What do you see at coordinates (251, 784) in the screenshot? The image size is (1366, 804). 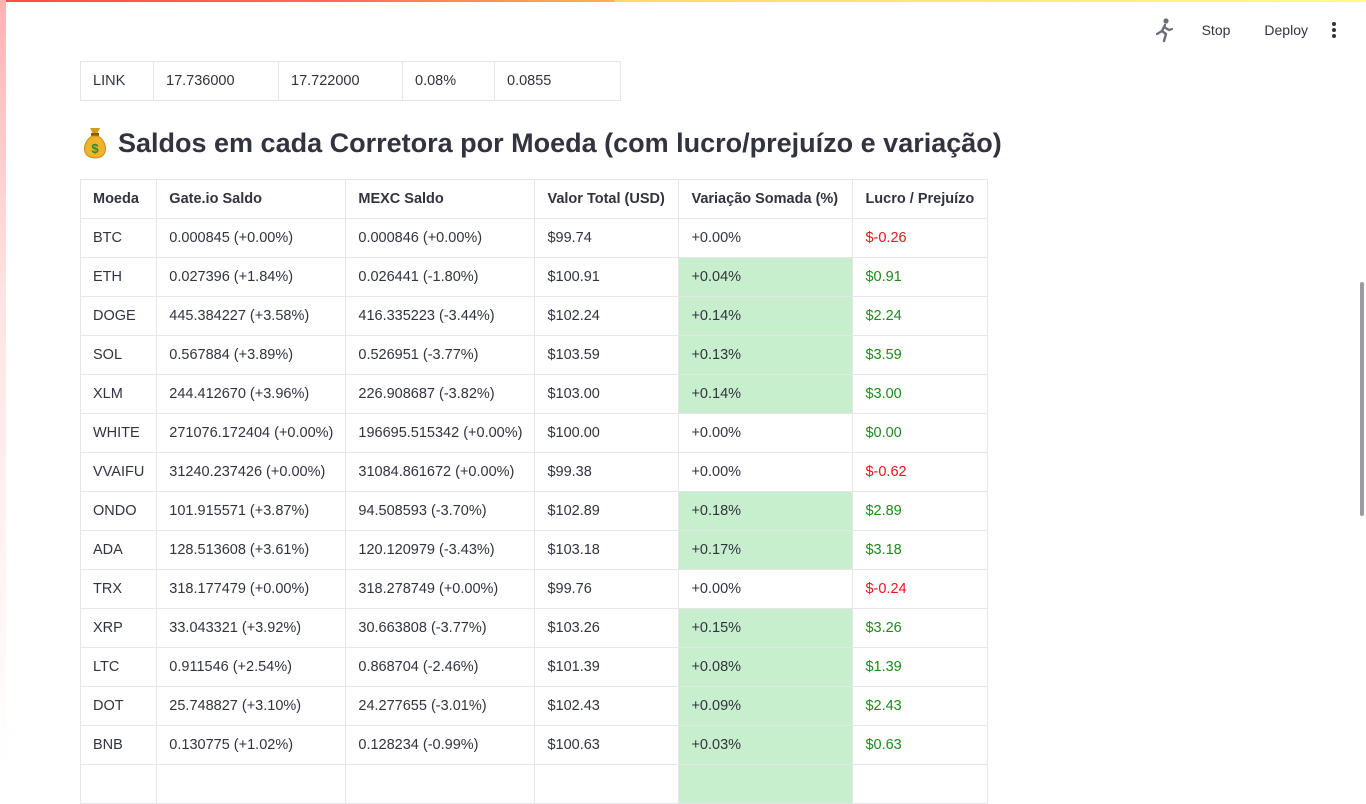 I see `table-cell-gate` at bounding box center [251, 784].